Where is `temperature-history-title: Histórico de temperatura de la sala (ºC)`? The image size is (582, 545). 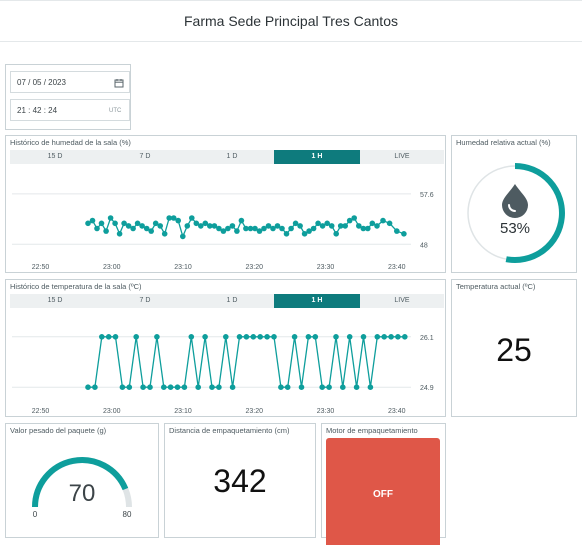 temperature-history-title: Histórico de temperatura de la sala (ºC) is located at coordinates (76, 286).